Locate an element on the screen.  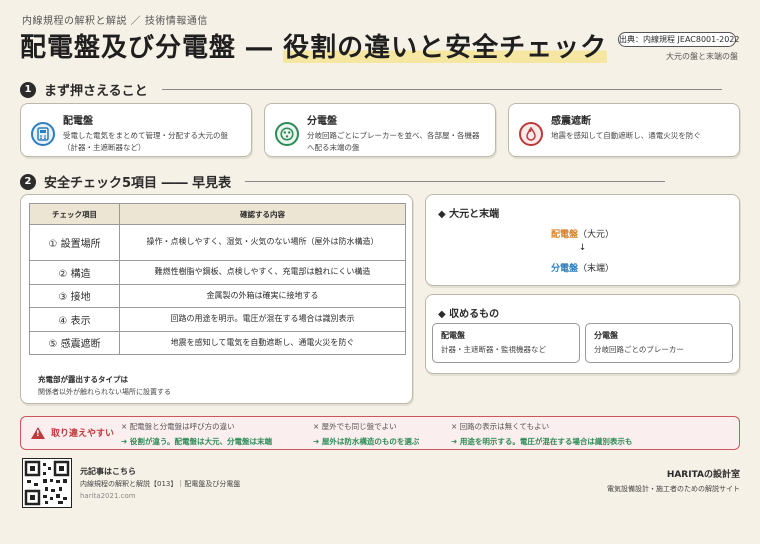
table-row: ④ 表示 回路の用途を明示。電圧が混在する場合は識別表示 is located at coordinates (217, 319).